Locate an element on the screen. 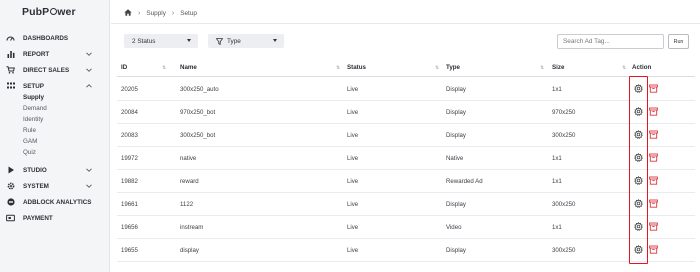  dashboard-icon is located at coordinates (10, 38).